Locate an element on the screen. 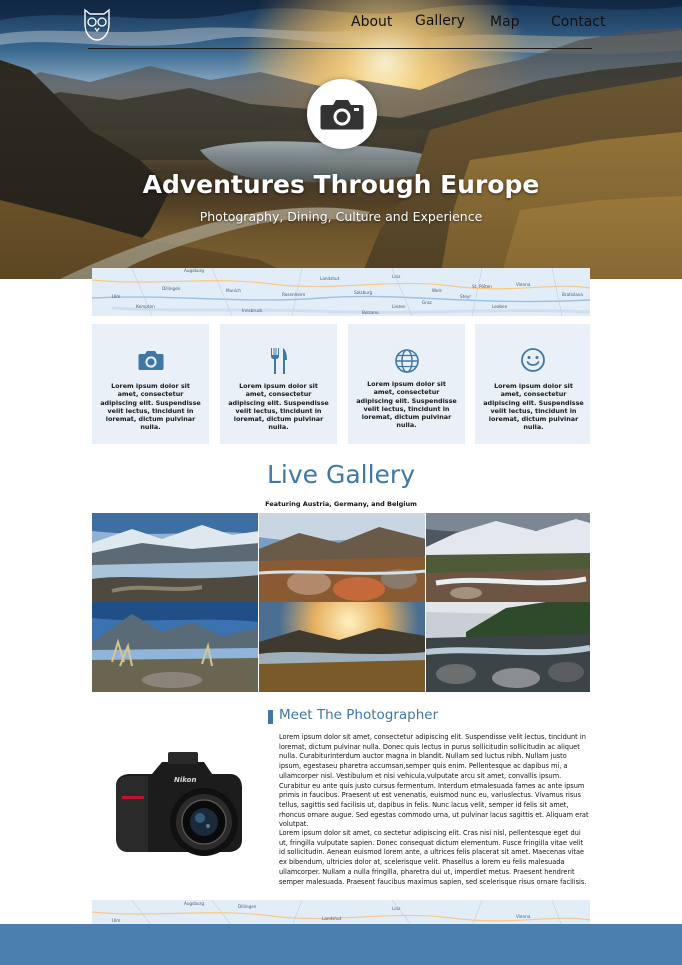  globe-icon is located at coordinates (406, 361).